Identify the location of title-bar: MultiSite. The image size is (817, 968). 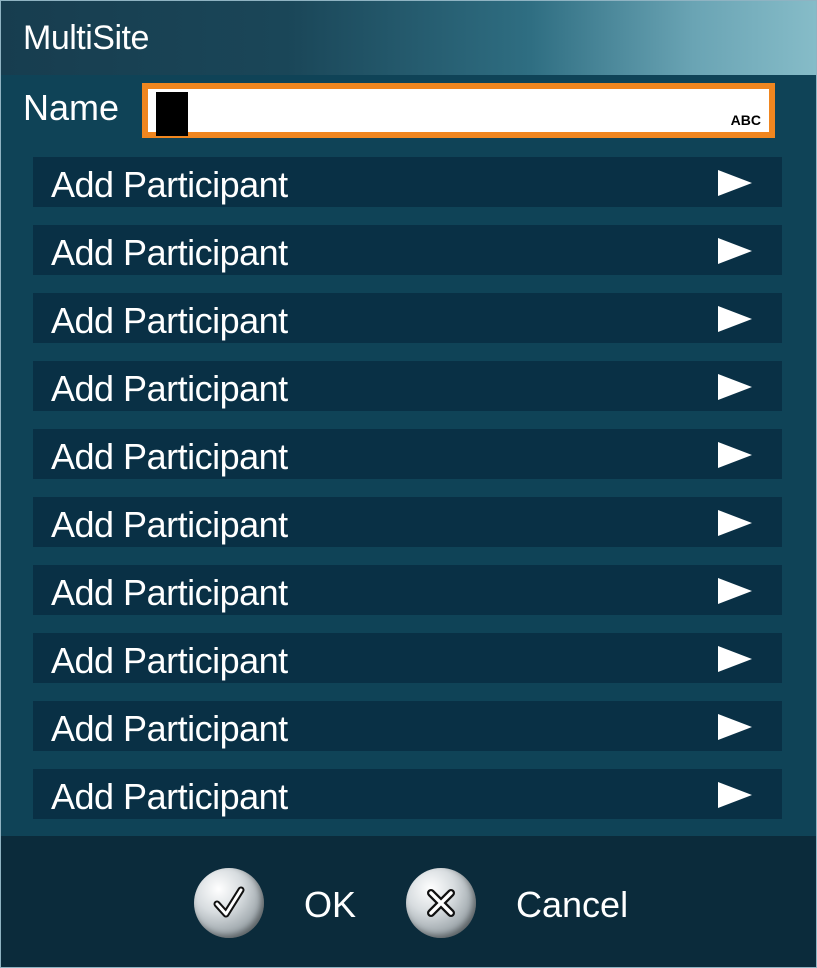
(408, 38).